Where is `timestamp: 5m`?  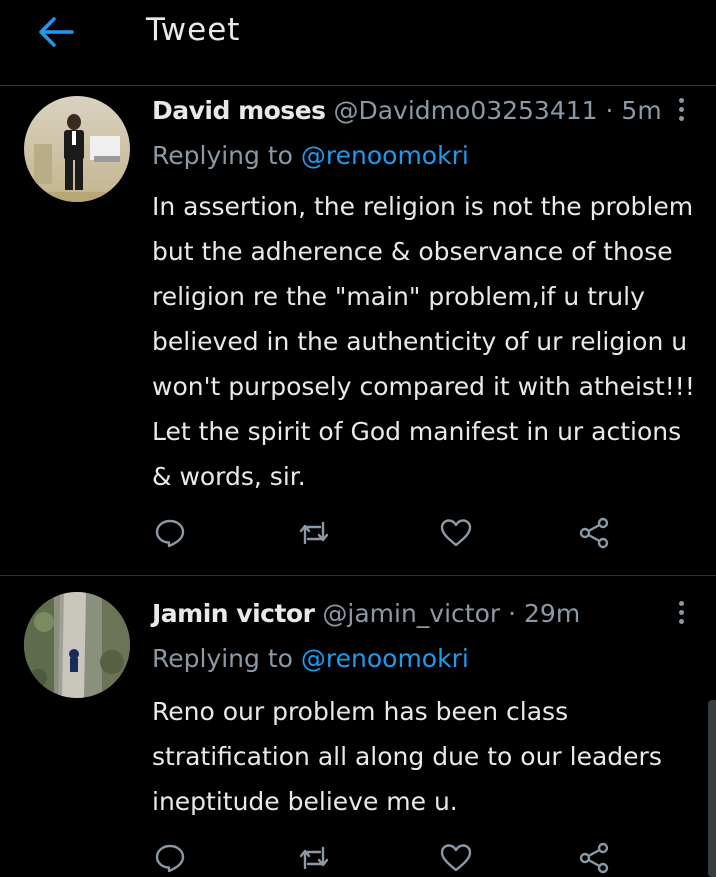
timestamp: 5m is located at coordinates (641, 110).